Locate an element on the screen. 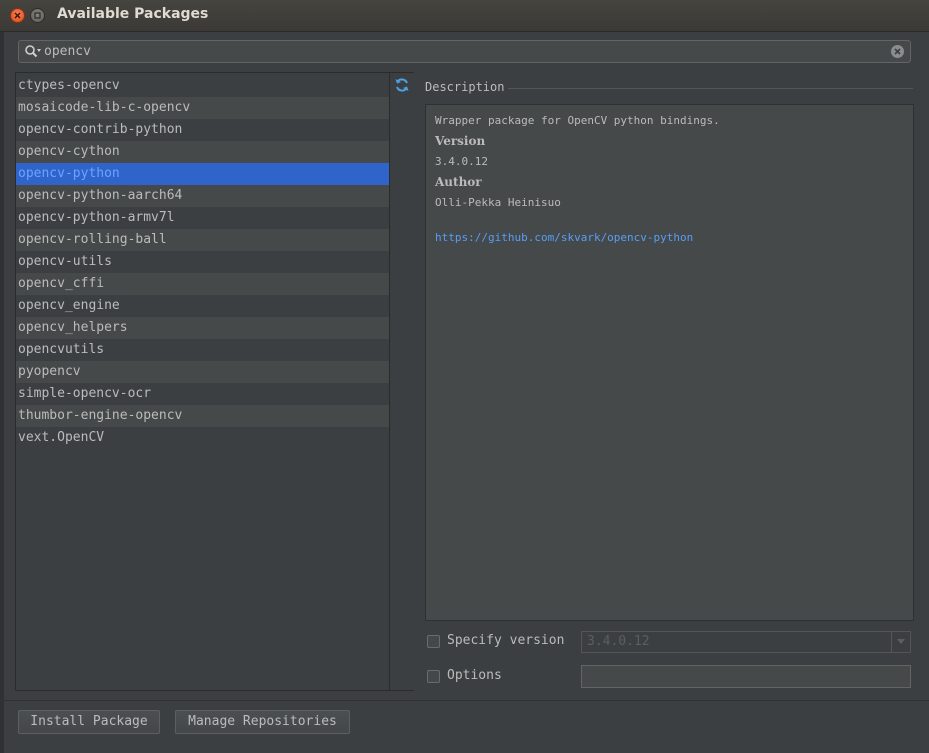 Image resolution: width=929 pixels, height=753 pixels. options-label: Options is located at coordinates (474, 675).